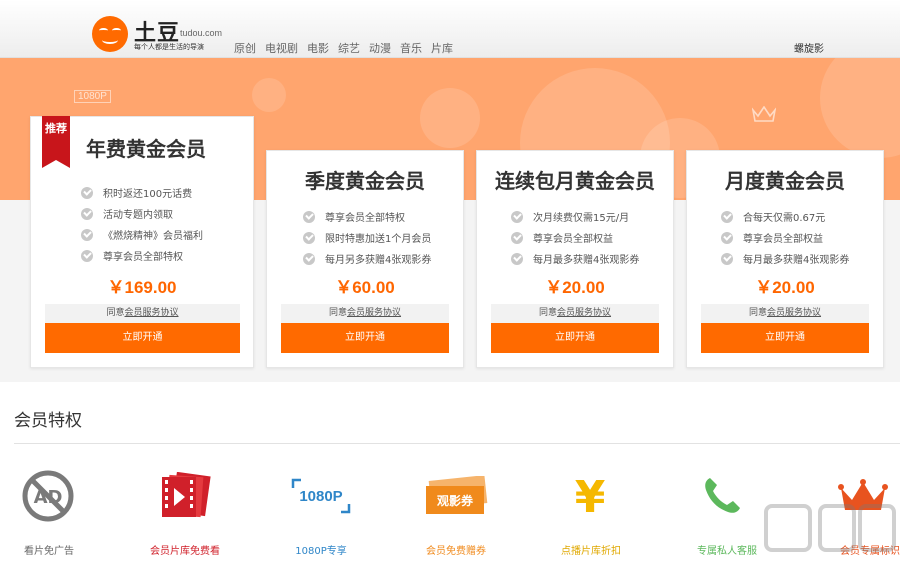 The width and height of the screenshot is (900, 563). What do you see at coordinates (785, 338) in the screenshot?
I see `subscribe-button-monthly: 立即开通` at bounding box center [785, 338].